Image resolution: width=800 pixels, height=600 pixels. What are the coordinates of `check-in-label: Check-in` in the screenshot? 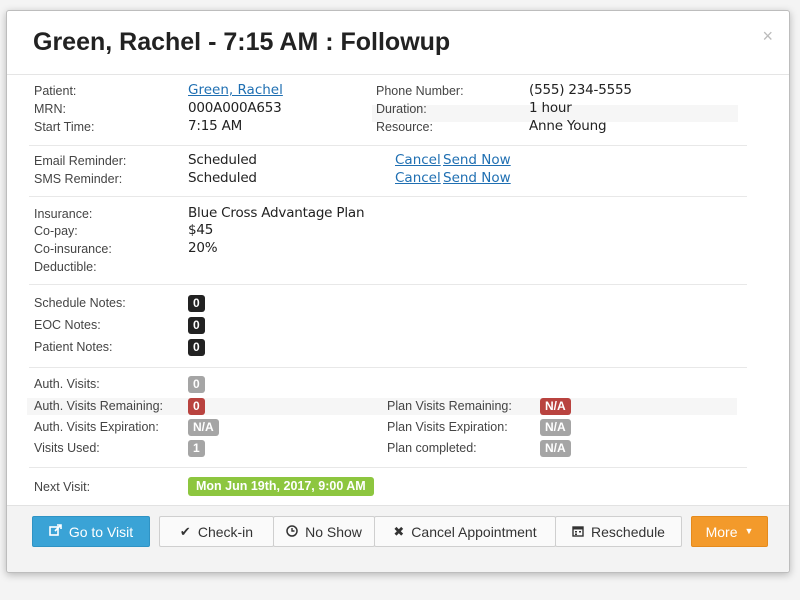 It's located at (225, 531).